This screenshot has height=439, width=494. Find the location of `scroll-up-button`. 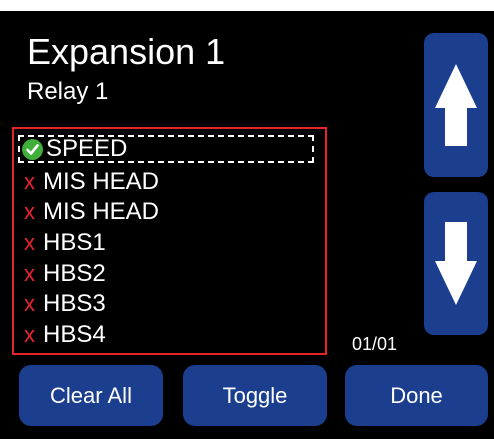

scroll-up-button is located at coordinates (456, 105).